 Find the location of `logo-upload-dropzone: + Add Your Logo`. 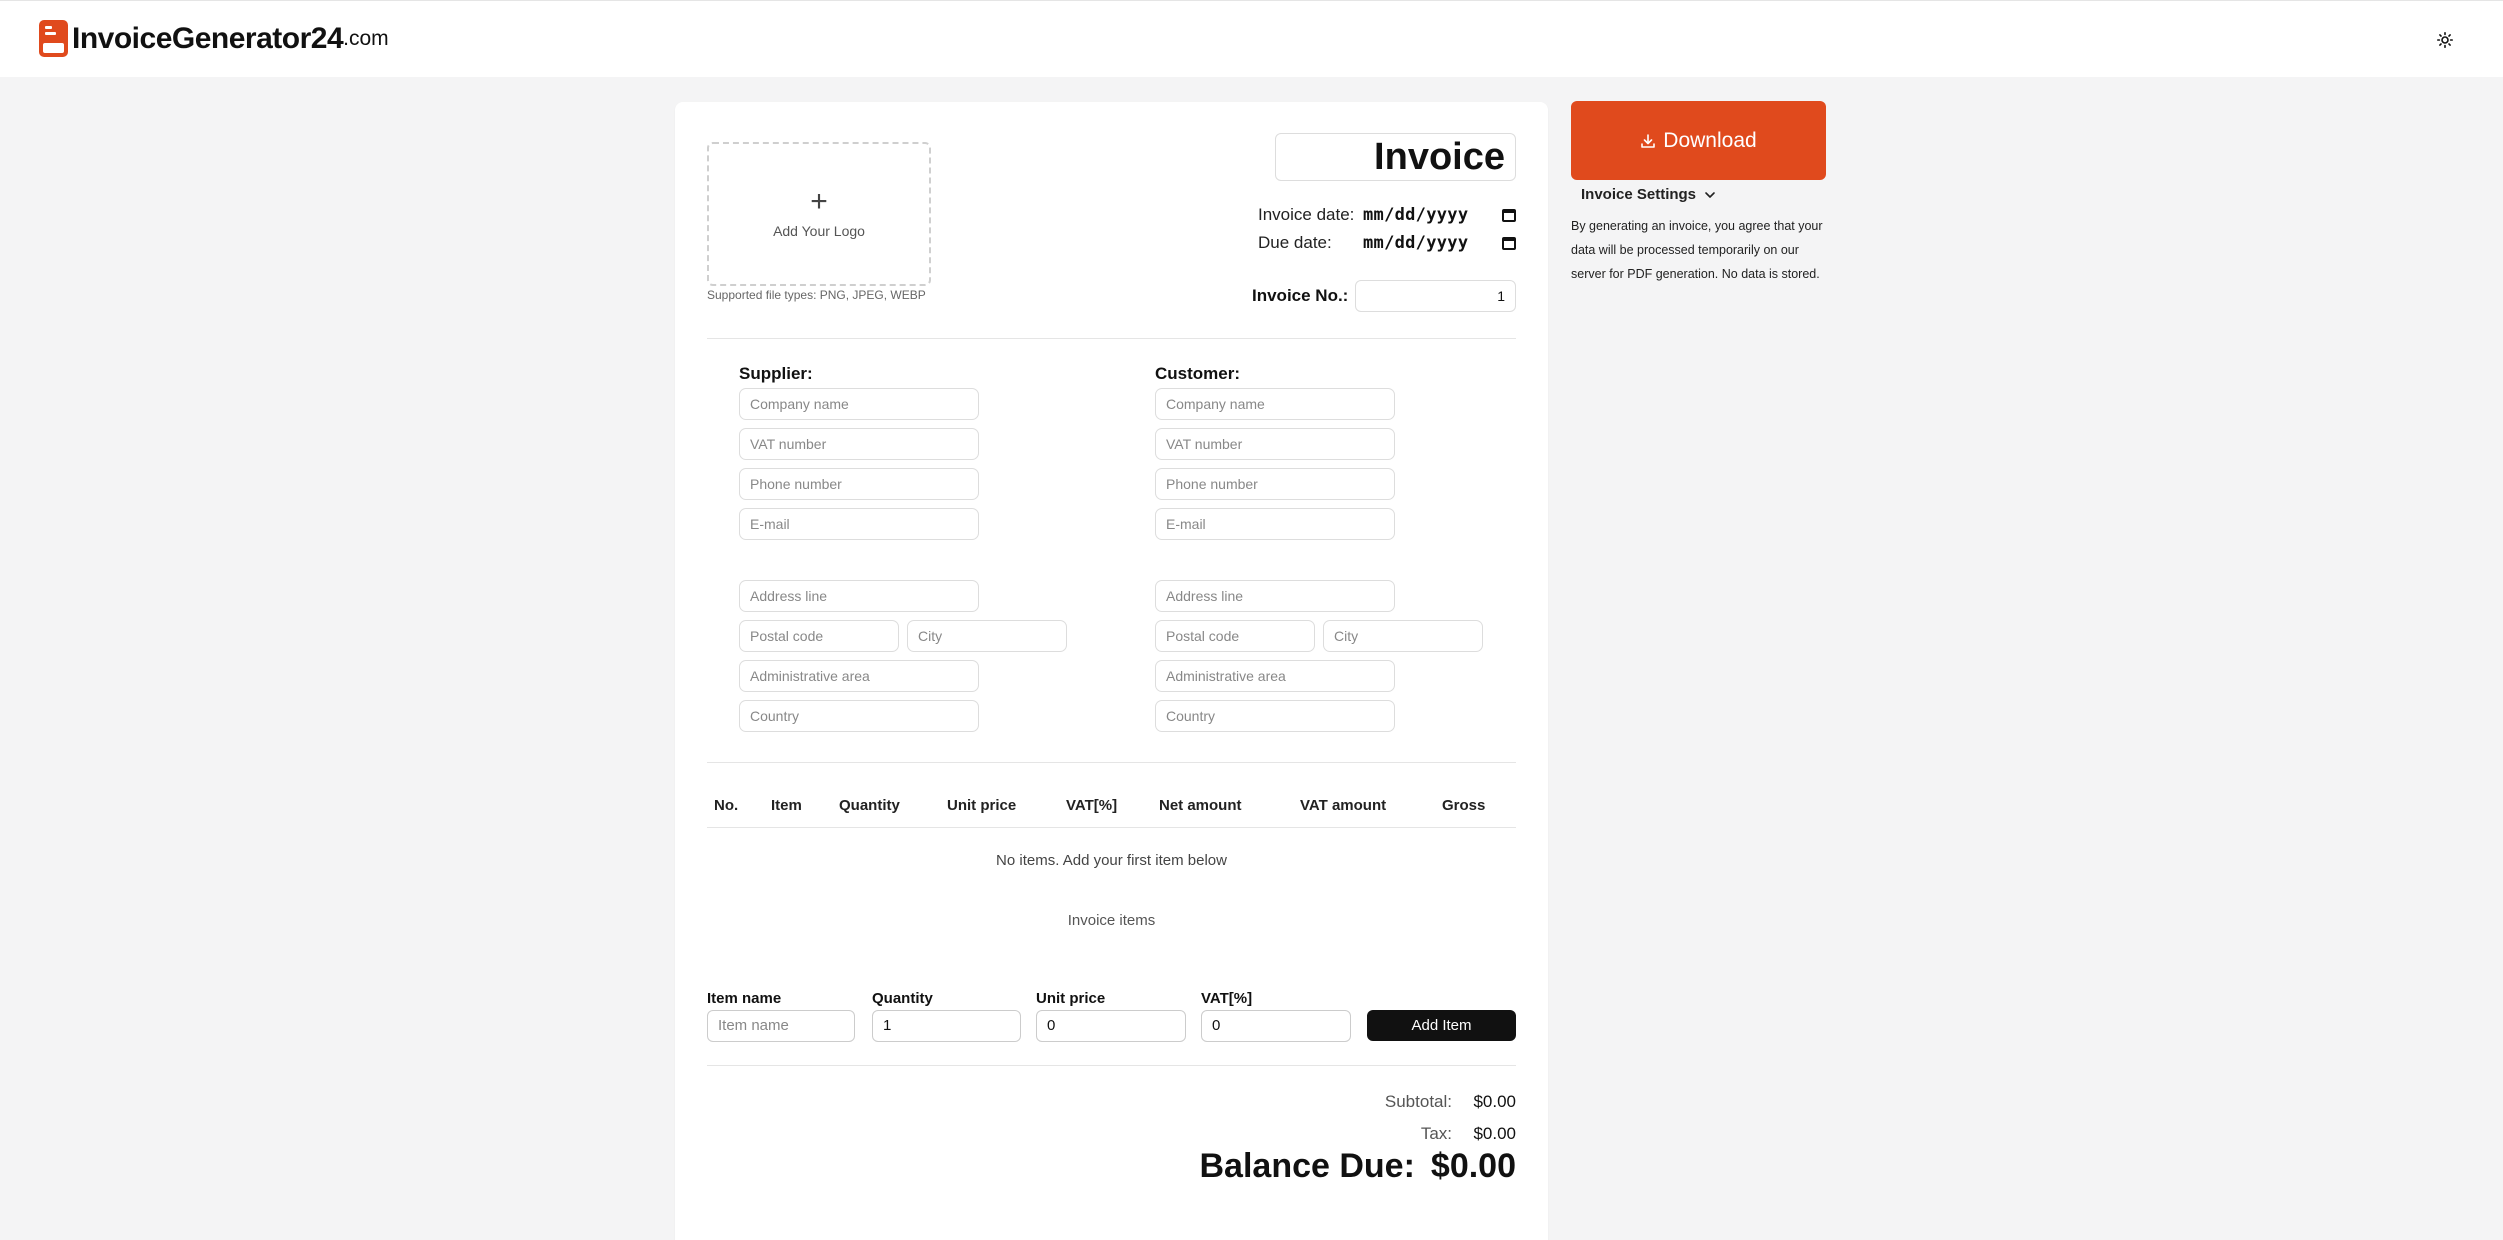

logo-upload-dropzone: + Add Your Logo is located at coordinates (819, 214).